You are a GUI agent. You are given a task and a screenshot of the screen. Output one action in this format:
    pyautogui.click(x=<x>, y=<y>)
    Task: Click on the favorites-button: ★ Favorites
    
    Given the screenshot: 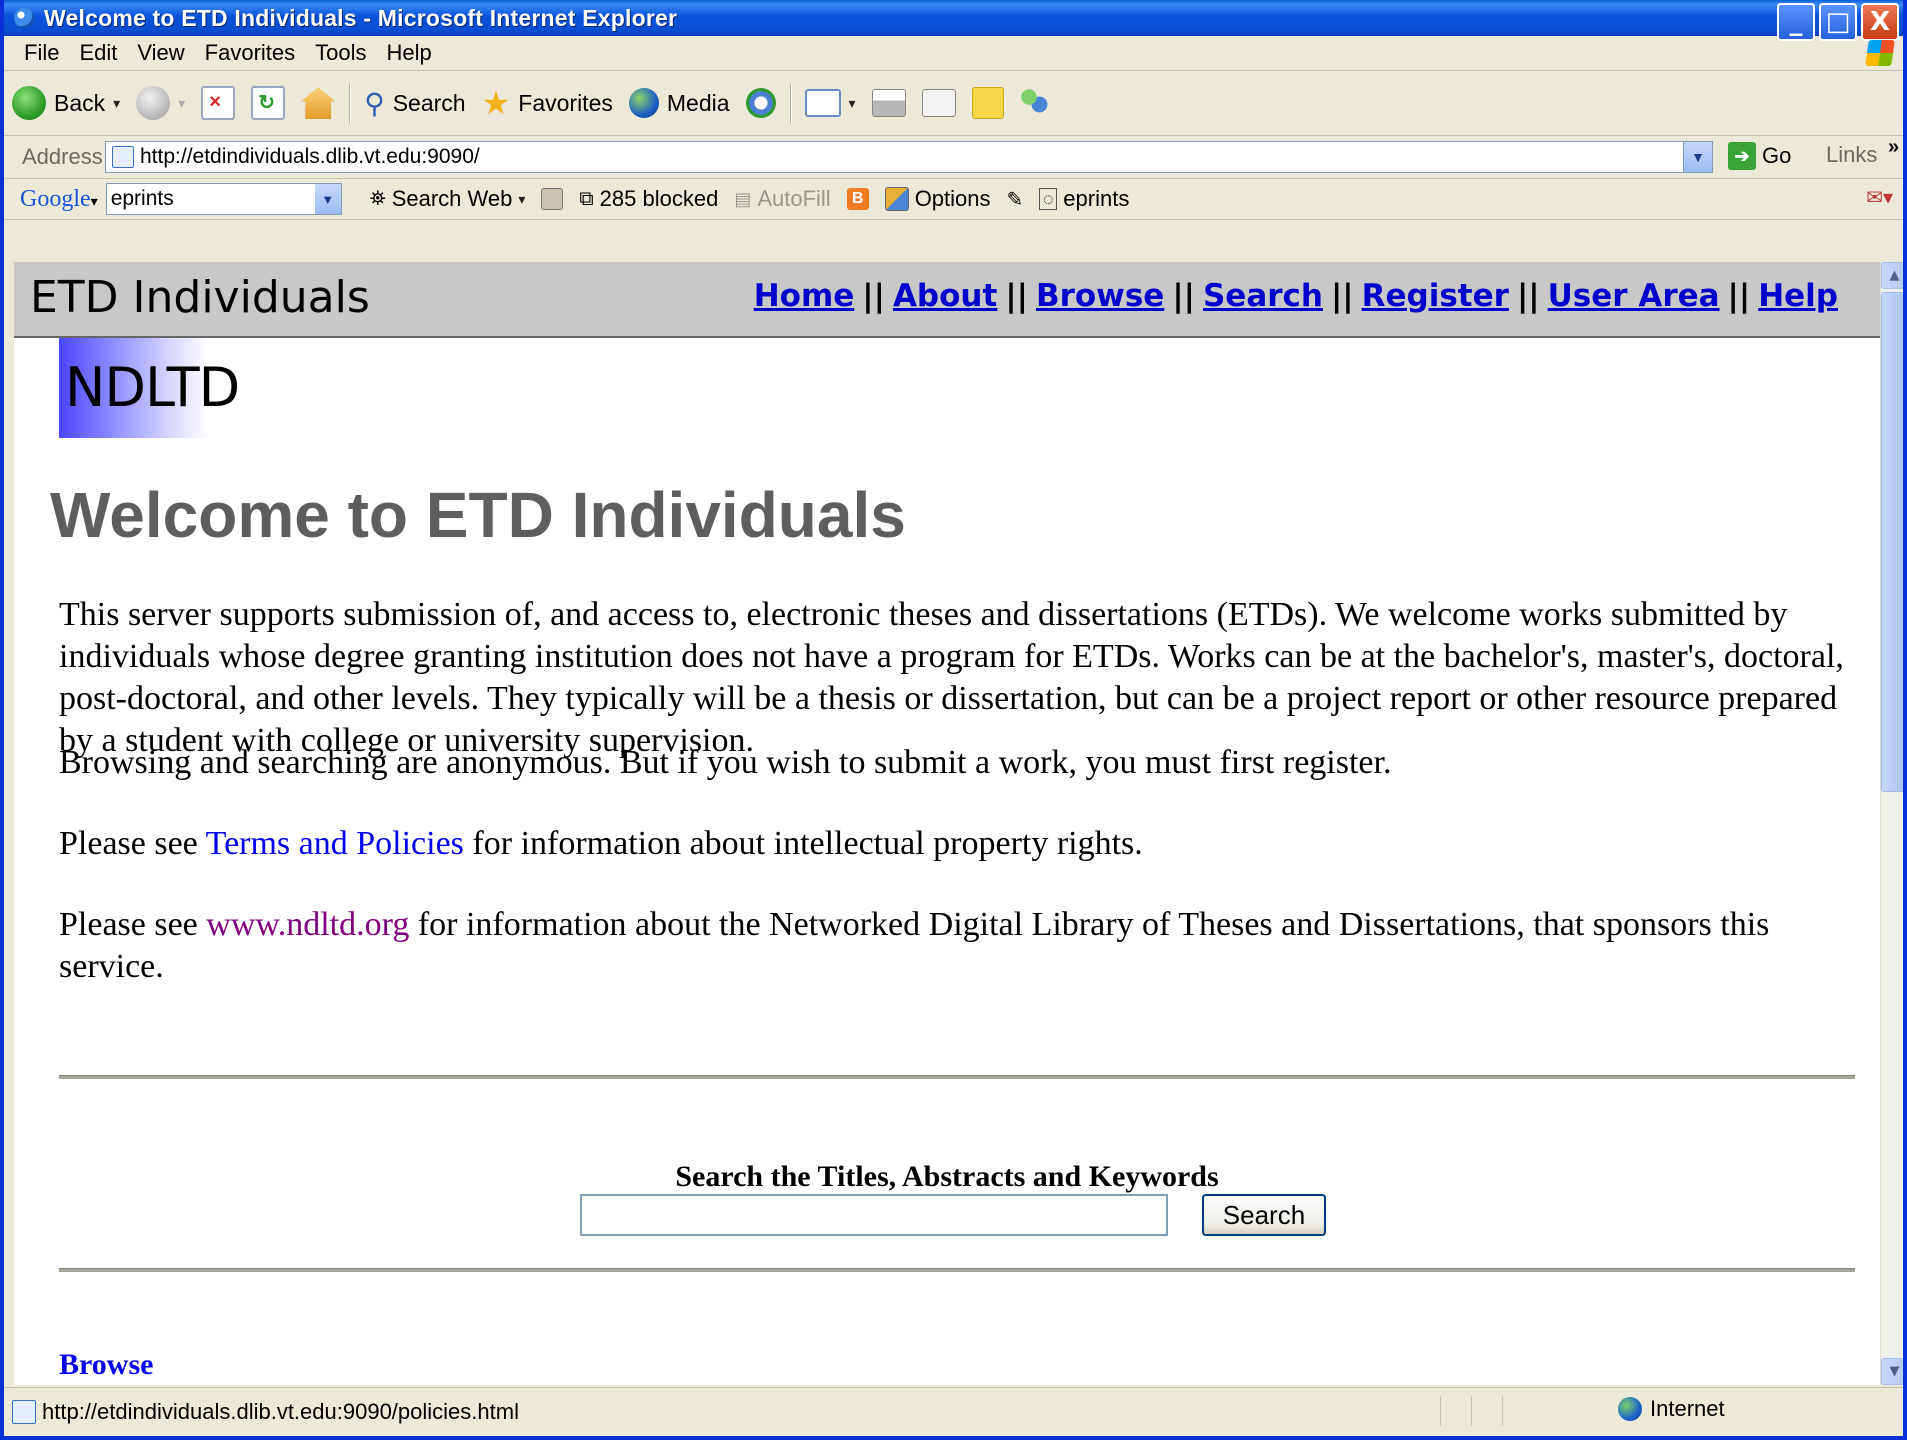 What is the action you would take?
    pyautogui.click(x=547, y=103)
    